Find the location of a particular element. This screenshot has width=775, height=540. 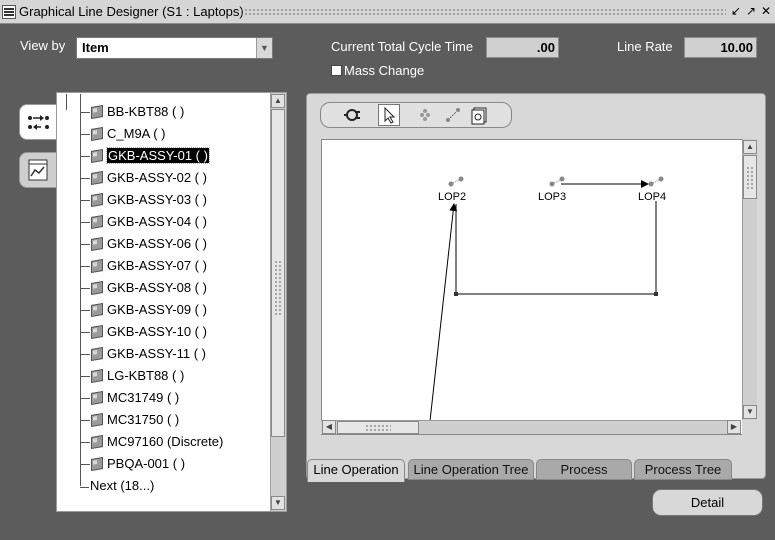

graph-chart-icon is located at coordinates (38, 170).